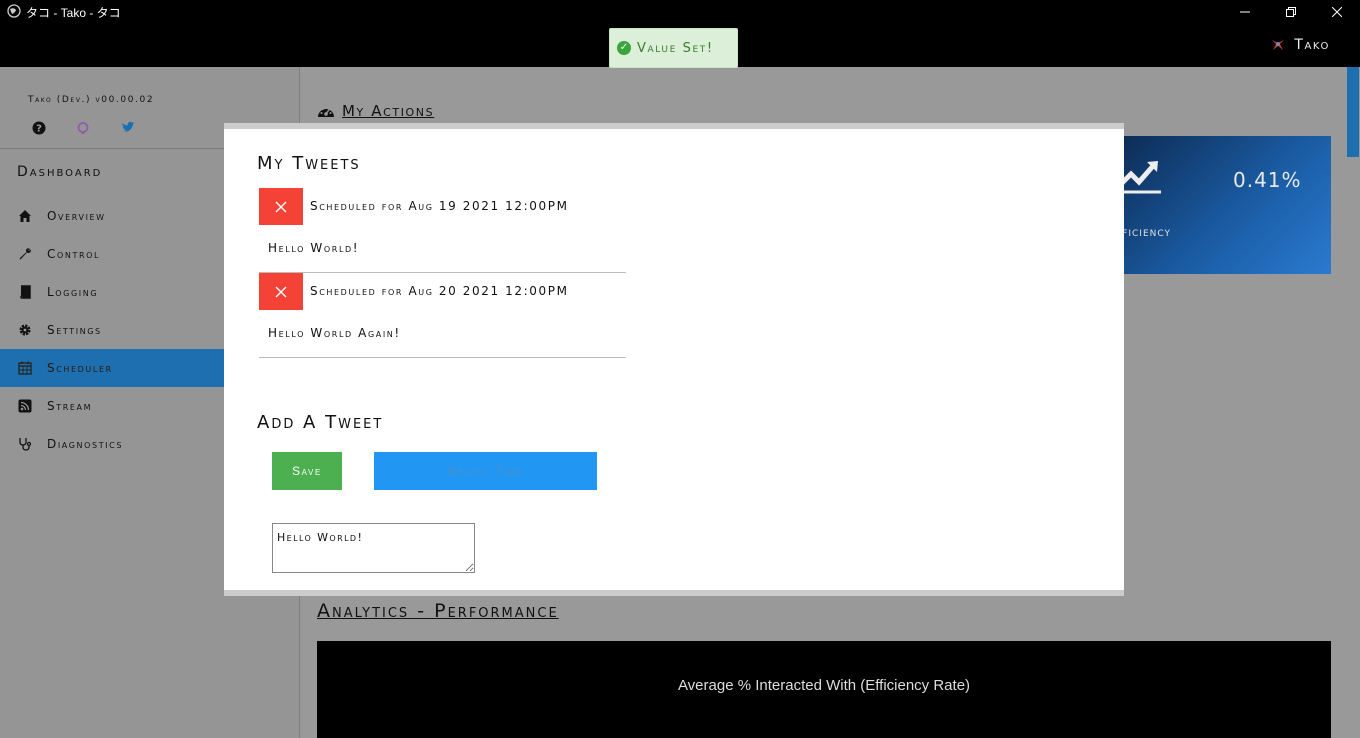  What do you see at coordinates (1353, 112) in the screenshot?
I see `scrollbar-thumb` at bounding box center [1353, 112].